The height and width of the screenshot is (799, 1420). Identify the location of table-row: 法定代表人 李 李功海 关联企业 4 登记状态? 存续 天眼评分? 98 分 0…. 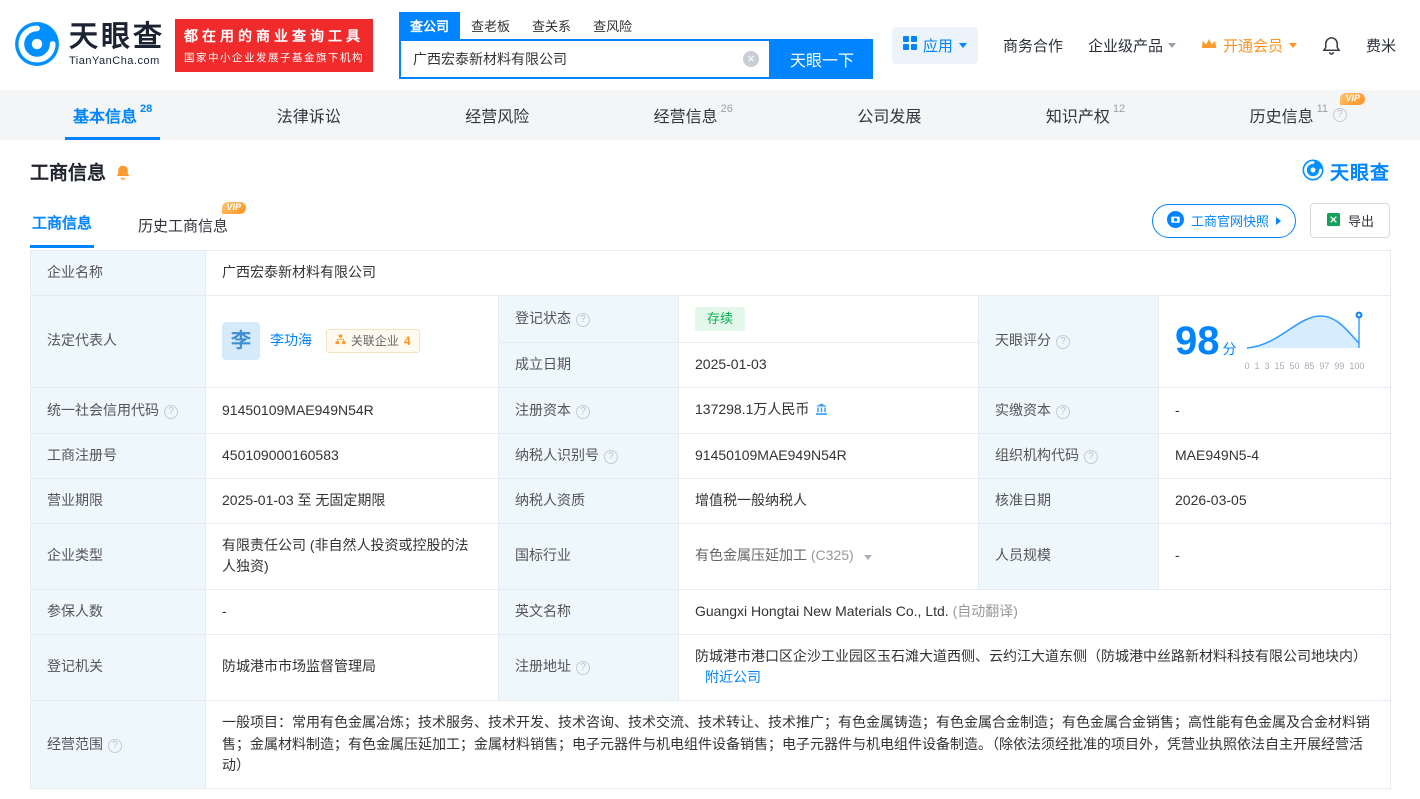
(711, 341).